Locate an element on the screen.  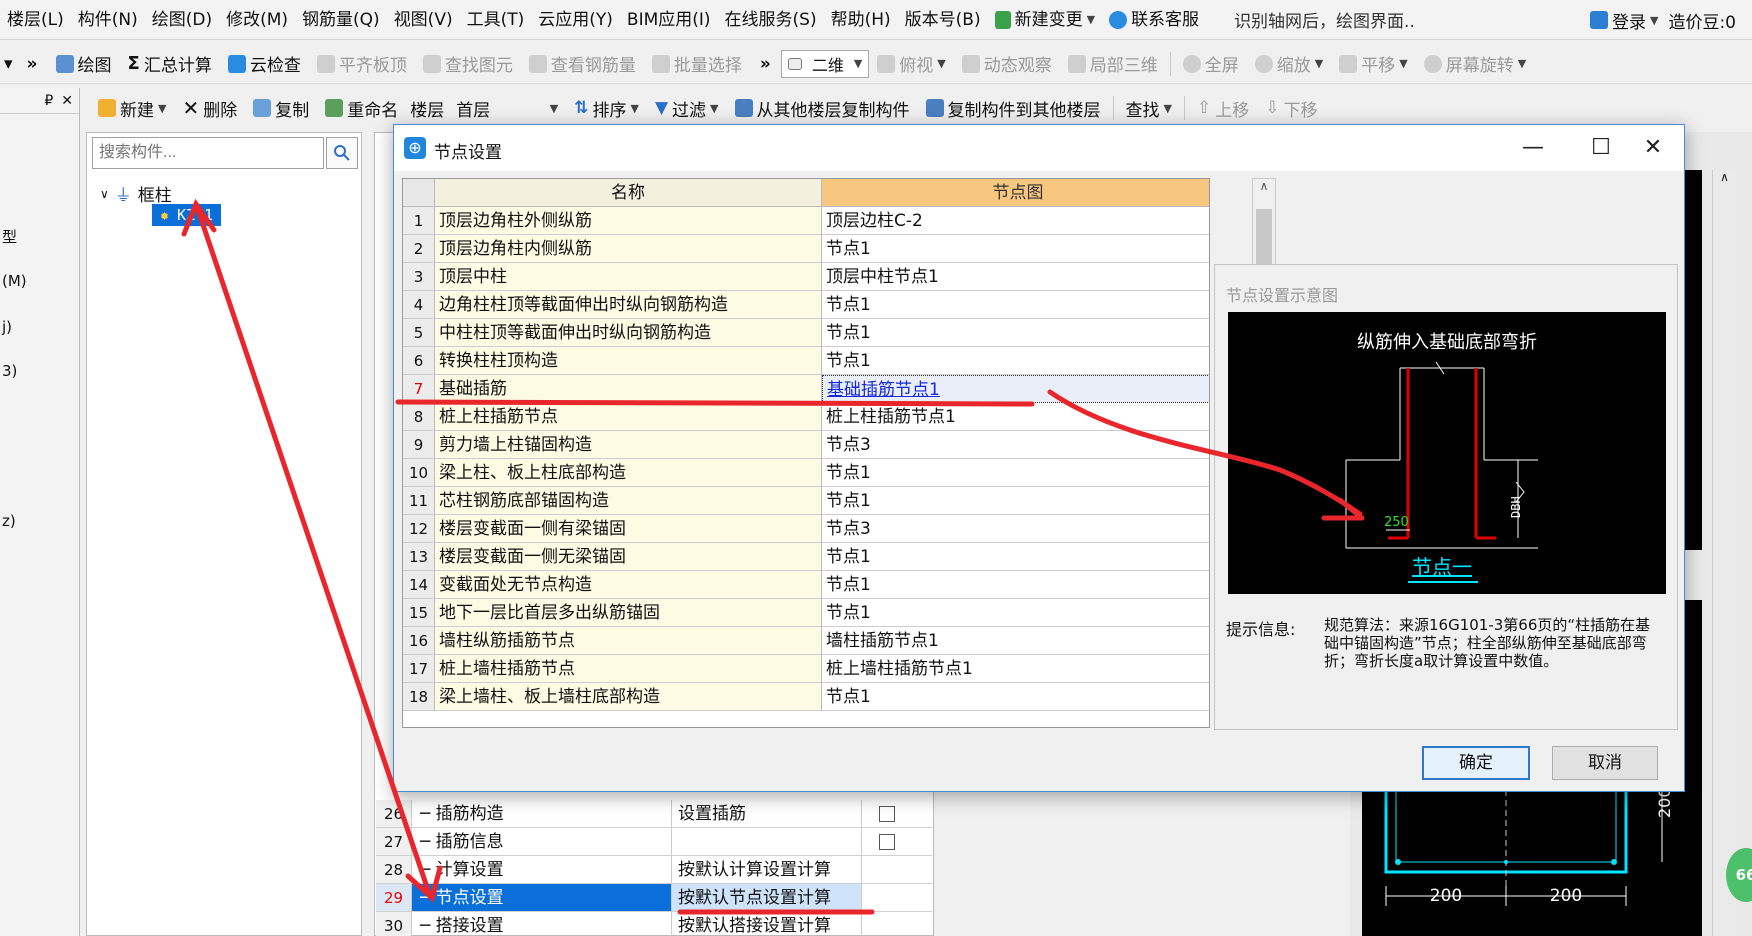
menu-modify: 修改(M) is located at coordinates (257, 20).